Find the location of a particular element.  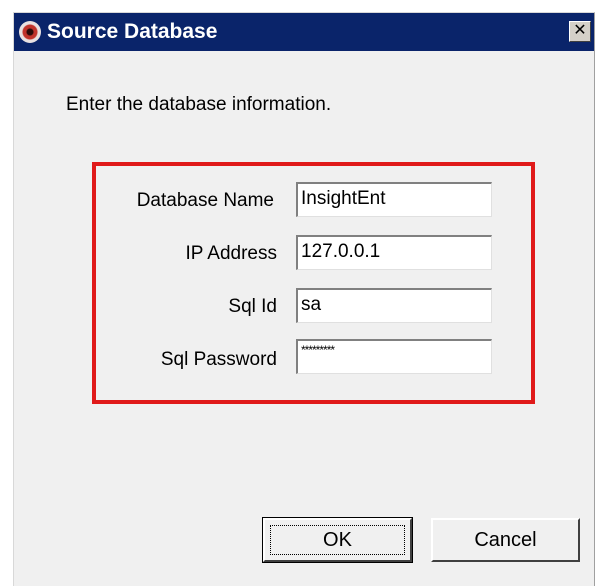

sql-id-input: sa is located at coordinates (394, 305).